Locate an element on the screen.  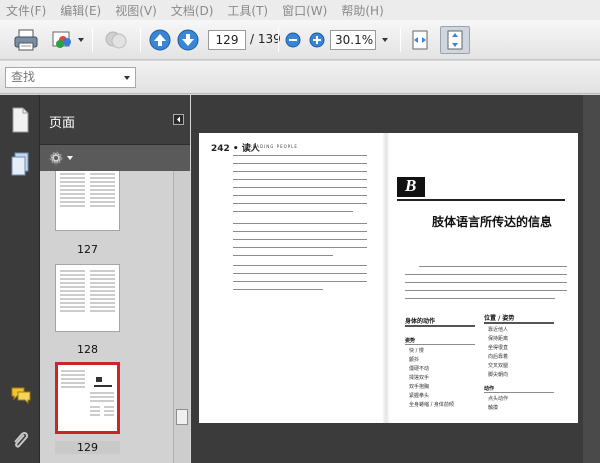
menu-file: 文件(F) is located at coordinates (26, 10).